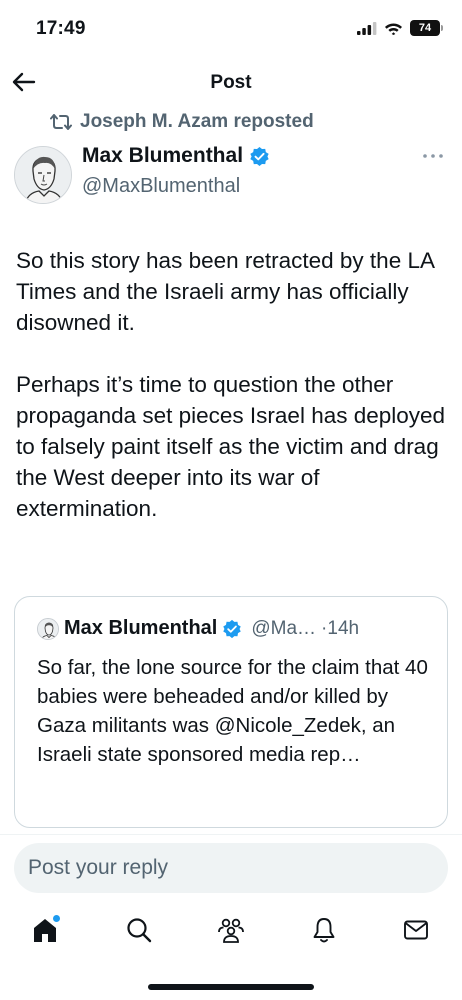 The width and height of the screenshot is (462, 1000). What do you see at coordinates (340, 628) in the screenshot?
I see `quoted-post-time: ·14h` at bounding box center [340, 628].